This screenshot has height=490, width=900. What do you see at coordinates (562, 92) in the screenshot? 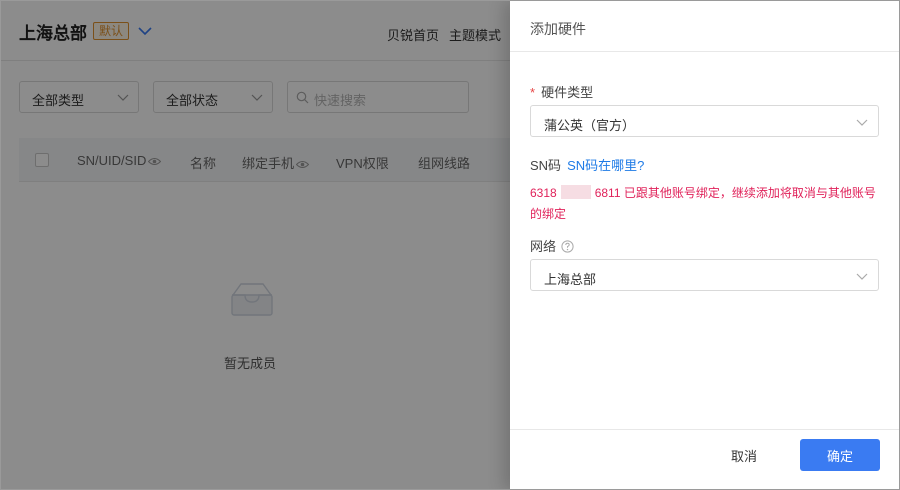
I see `hardware-type-label: * 硬件类型` at bounding box center [562, 92].